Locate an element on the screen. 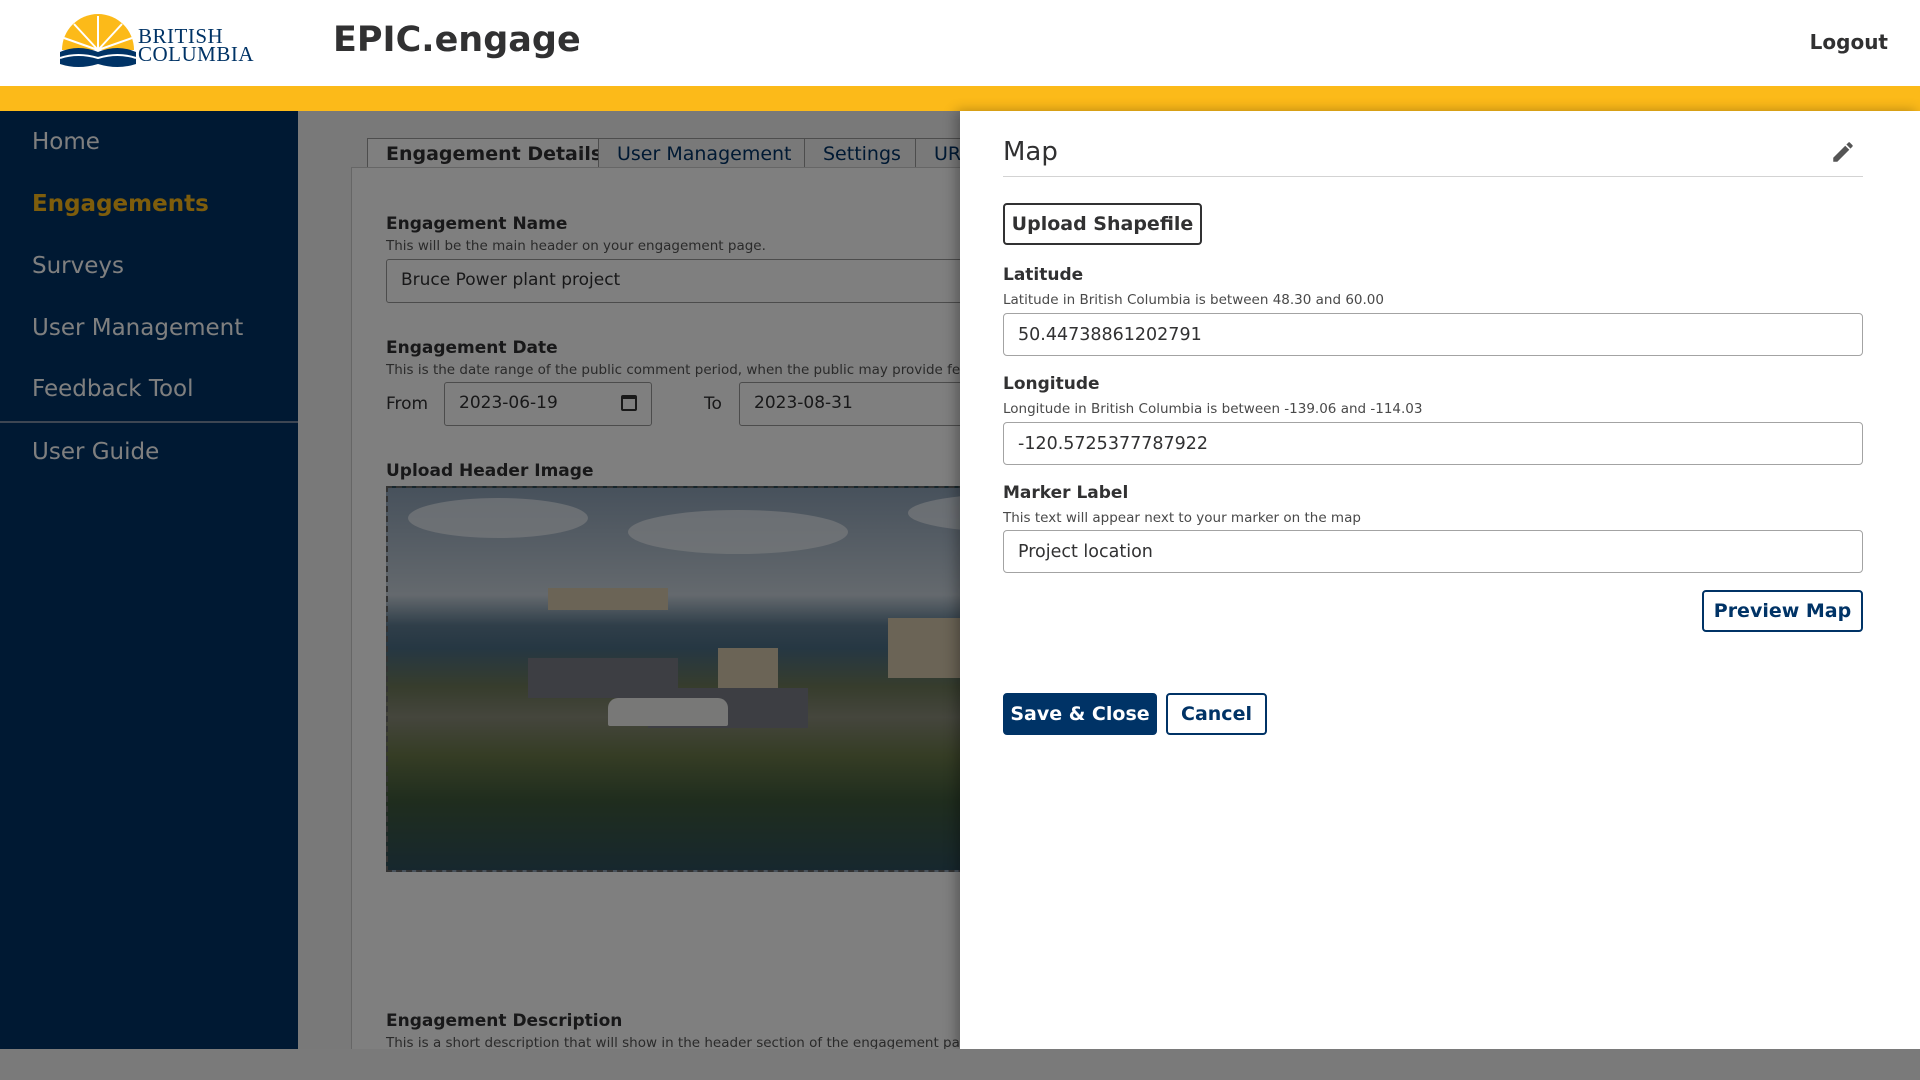  sidebar-item-engagements: Engagements is located at coordinates (120, 204).